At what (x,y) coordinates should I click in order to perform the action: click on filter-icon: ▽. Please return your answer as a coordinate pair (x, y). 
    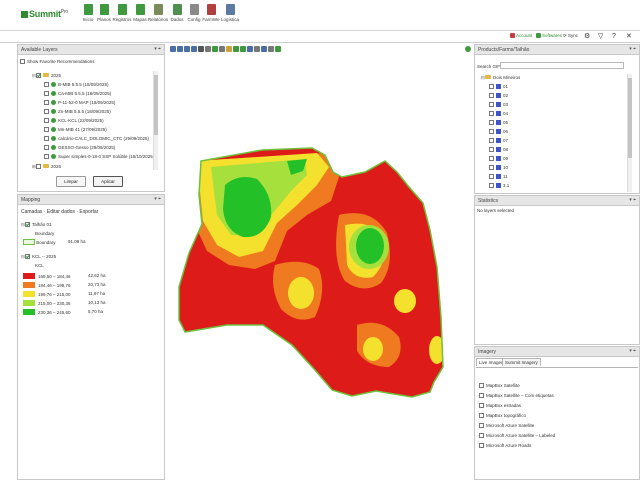
    Looking at the image, I should click on (600, 36).